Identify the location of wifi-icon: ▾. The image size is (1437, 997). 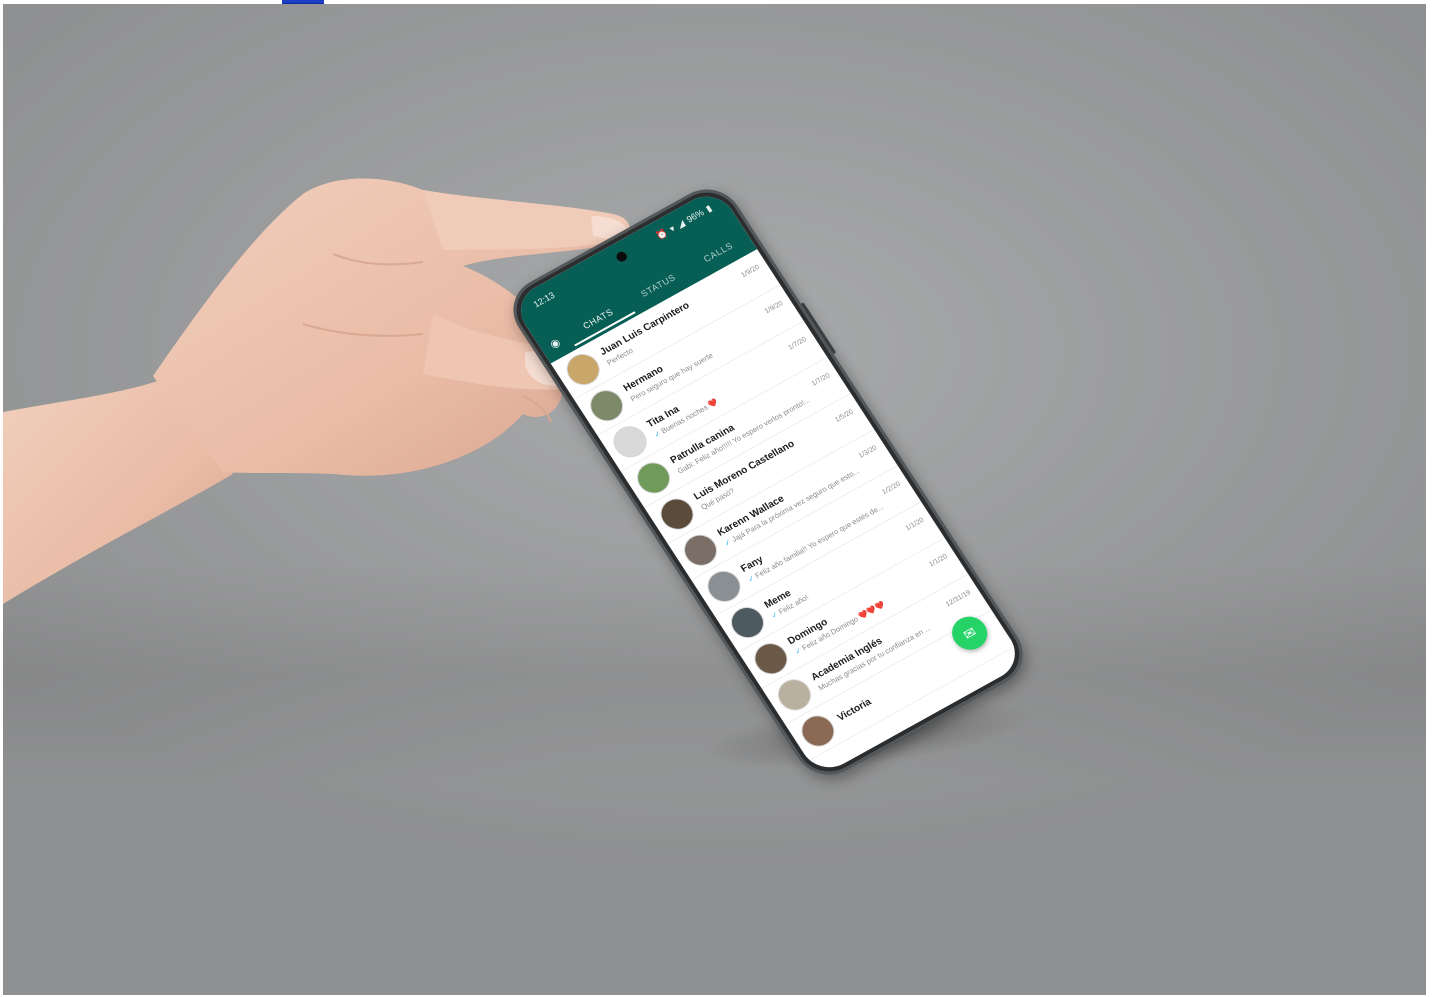
(672, 228).